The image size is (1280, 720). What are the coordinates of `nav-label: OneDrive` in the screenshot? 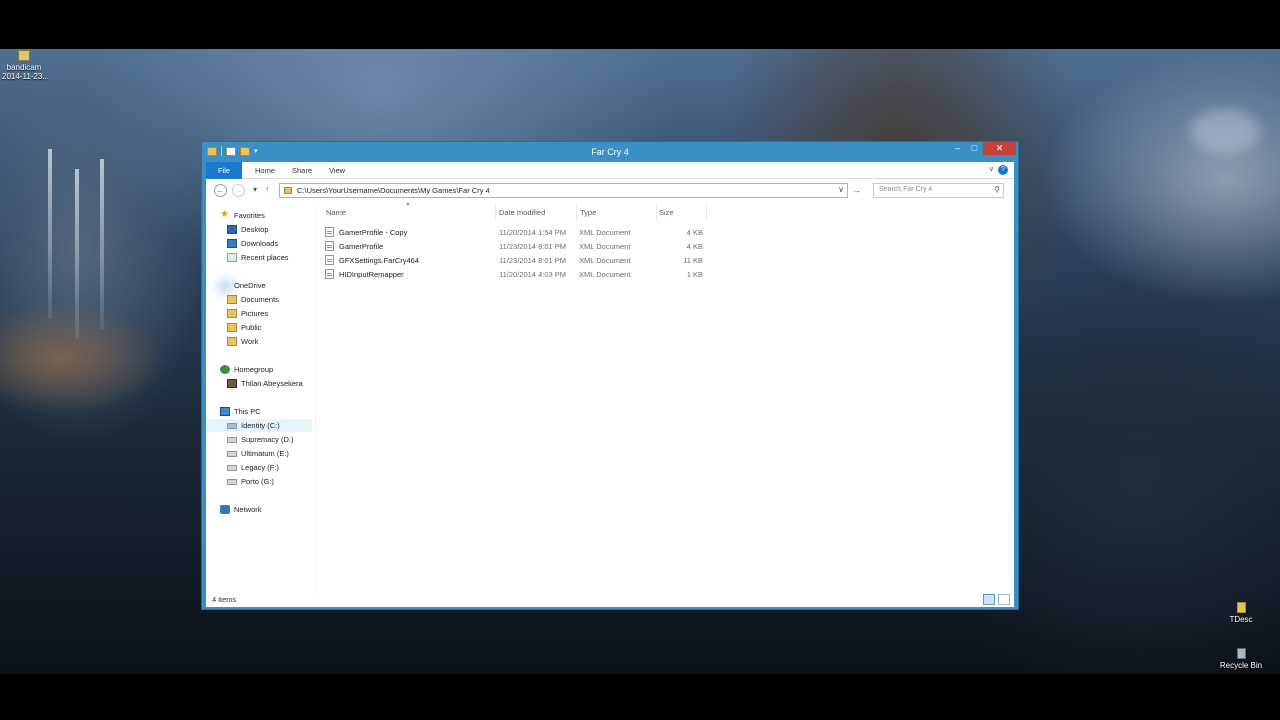 It's located at (250, 285).